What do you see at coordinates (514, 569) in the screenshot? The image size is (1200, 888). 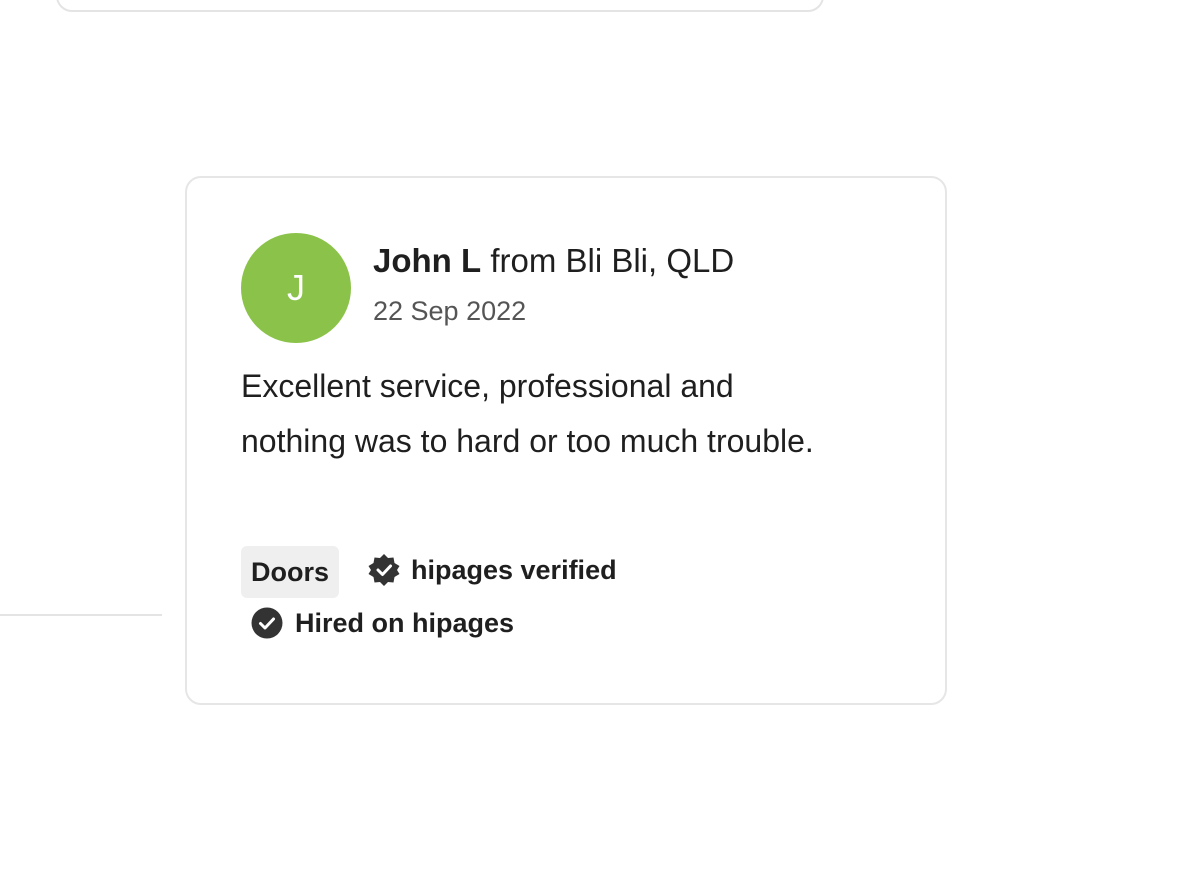 I see `verified-label: hipages verified` at bounding box center [514, 569].